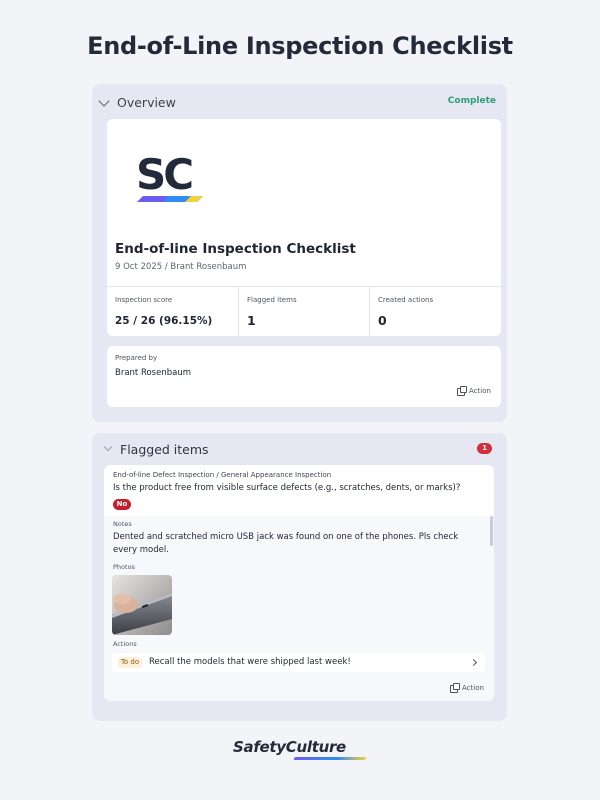 The height and width of the screenshot is (800, 600). Describe the element at coordinates (164, 449) in the screenshot. I see `flagged-title: Flagged items` at that location.